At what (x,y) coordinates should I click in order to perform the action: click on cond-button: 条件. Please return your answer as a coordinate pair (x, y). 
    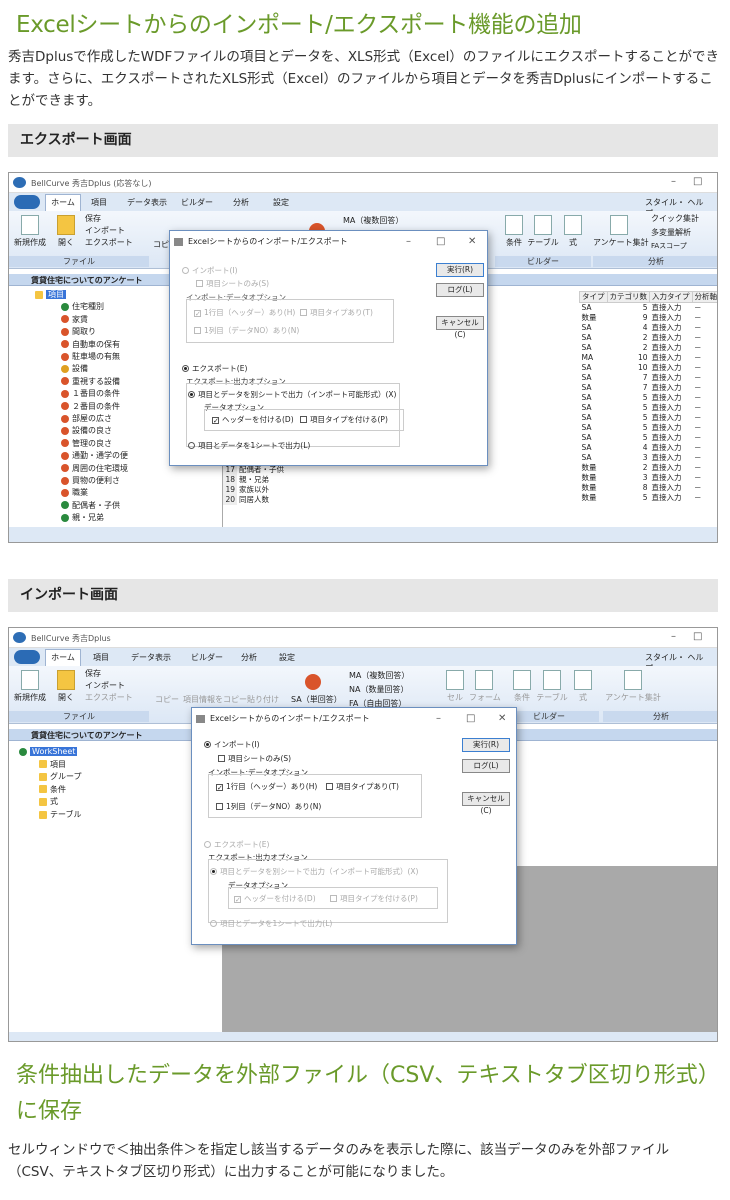
    Looking at the image, I should click on (514, 231).